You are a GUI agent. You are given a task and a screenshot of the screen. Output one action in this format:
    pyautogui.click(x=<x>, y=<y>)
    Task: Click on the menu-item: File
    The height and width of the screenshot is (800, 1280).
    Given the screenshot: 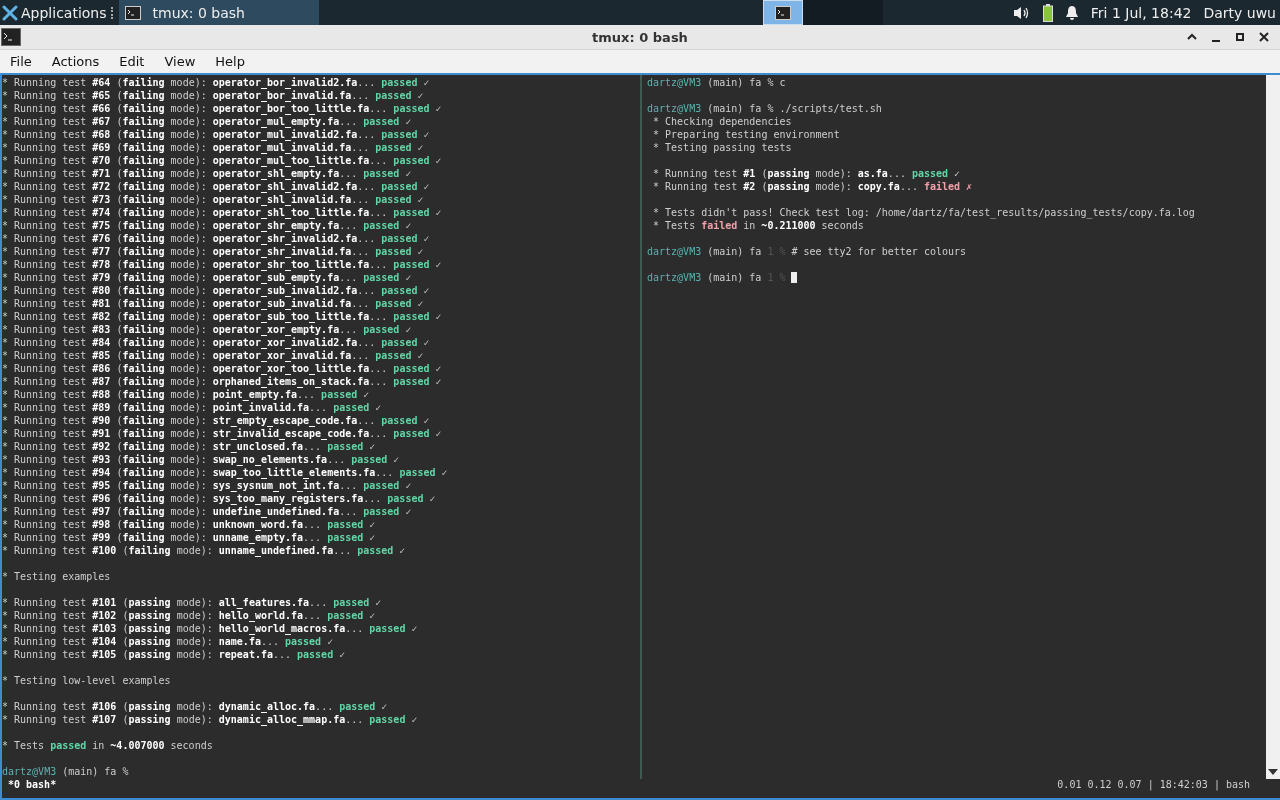 What is the action you would take?
    pyautogui.click(x=21, y=61)
    